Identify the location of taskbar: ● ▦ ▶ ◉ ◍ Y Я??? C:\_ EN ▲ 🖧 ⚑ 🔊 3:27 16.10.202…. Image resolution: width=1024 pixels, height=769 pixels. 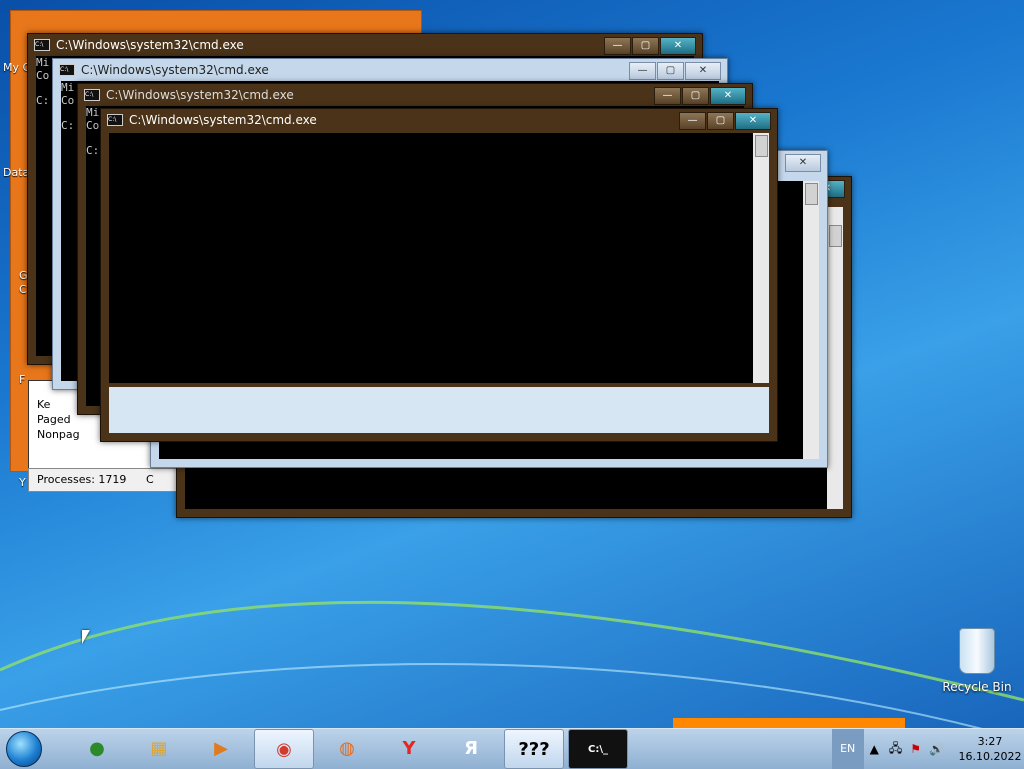
(512, 748).